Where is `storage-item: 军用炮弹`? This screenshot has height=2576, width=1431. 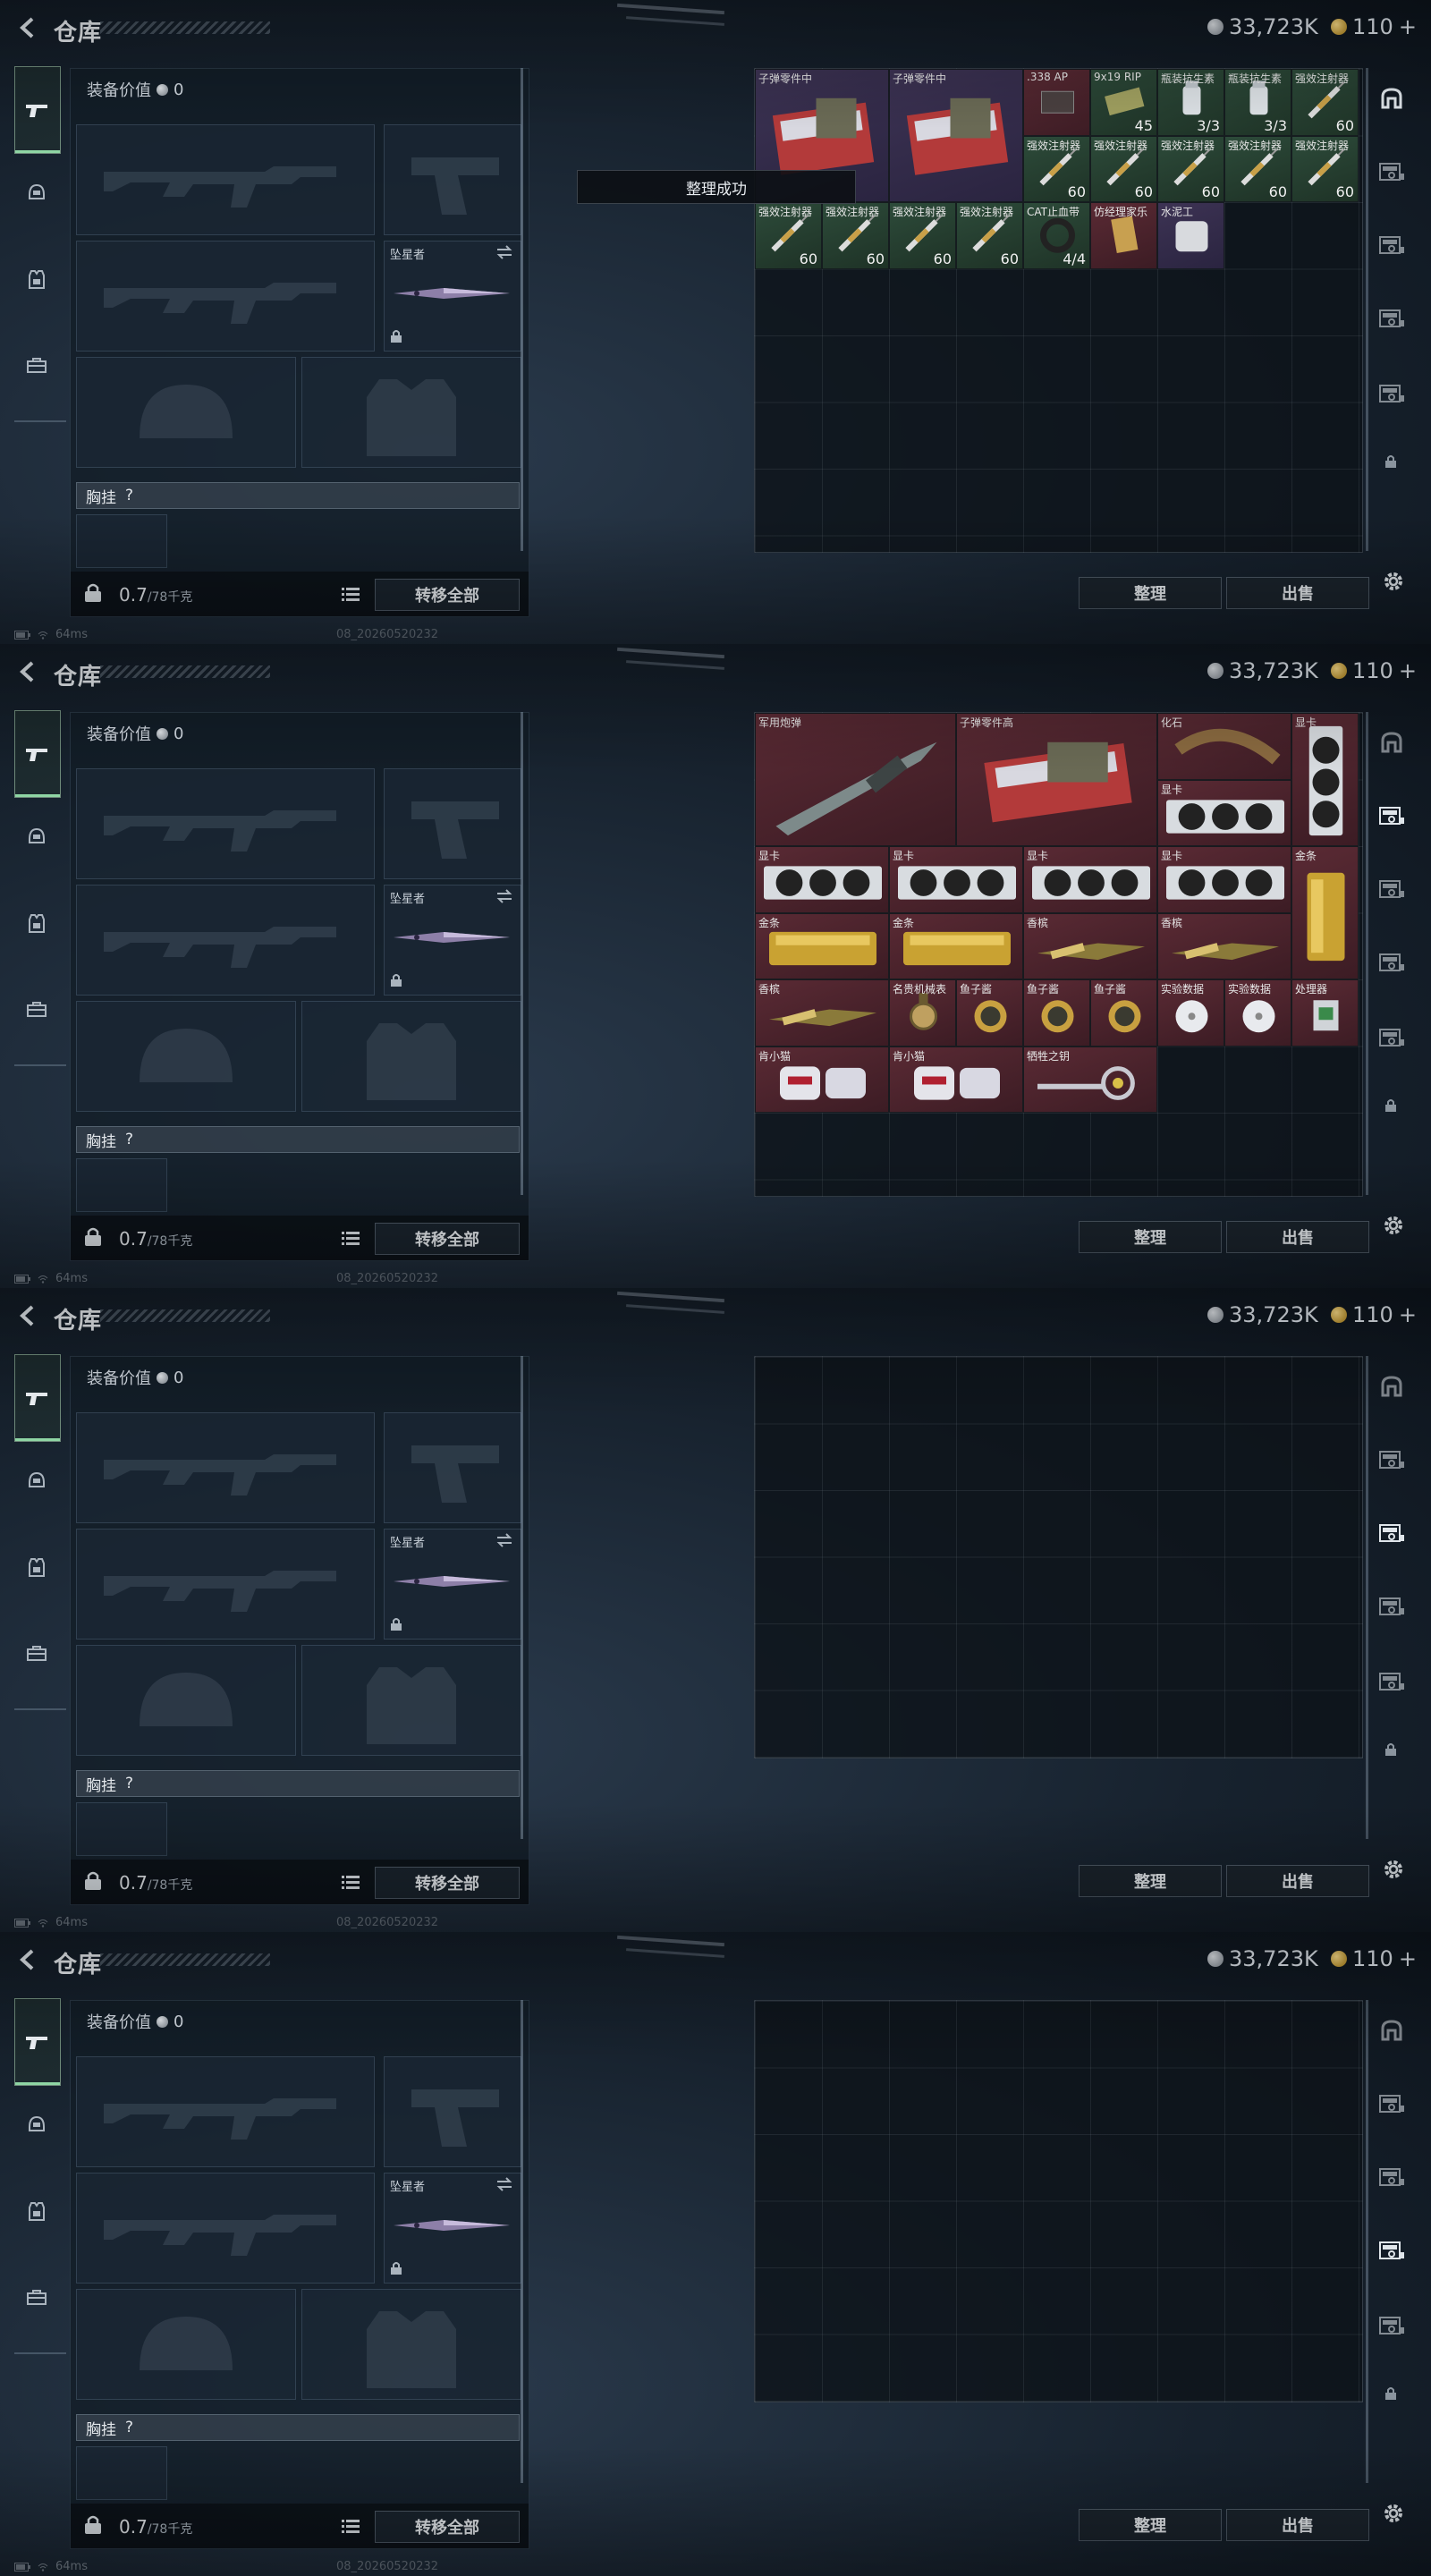 storage-item: 军用炮弹 is located at coordinates (856, 779).